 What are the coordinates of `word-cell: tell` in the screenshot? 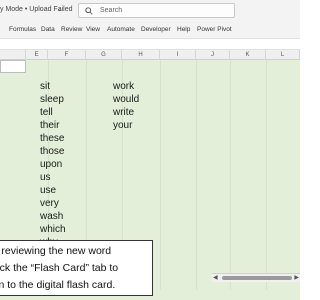 It's located at (46, 112).